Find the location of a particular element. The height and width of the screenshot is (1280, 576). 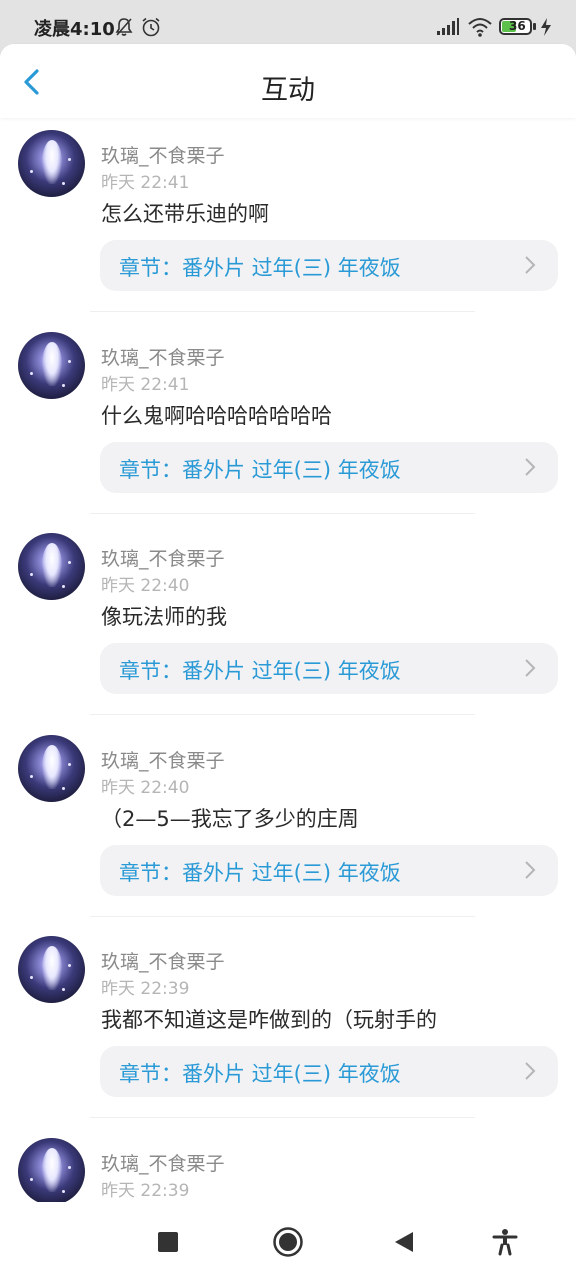

signal-icon is located at coordinates (448, 26).